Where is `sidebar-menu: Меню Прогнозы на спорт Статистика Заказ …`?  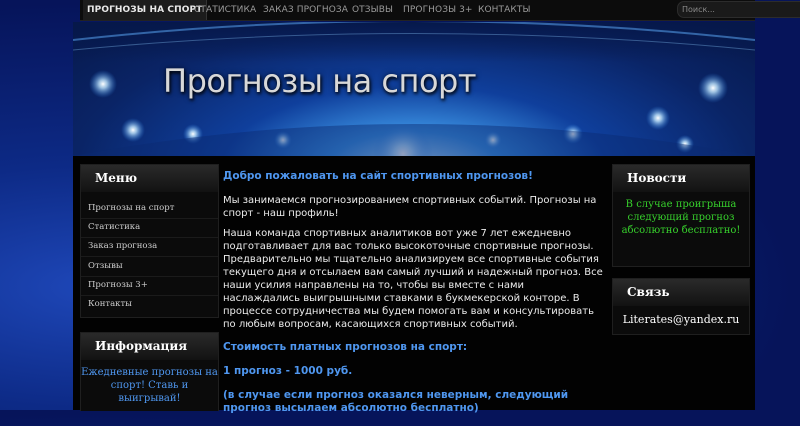
sidebar-menu: Меню Прогнозы на спорт Статистика Заказ … is located at coordinates (149, 241).